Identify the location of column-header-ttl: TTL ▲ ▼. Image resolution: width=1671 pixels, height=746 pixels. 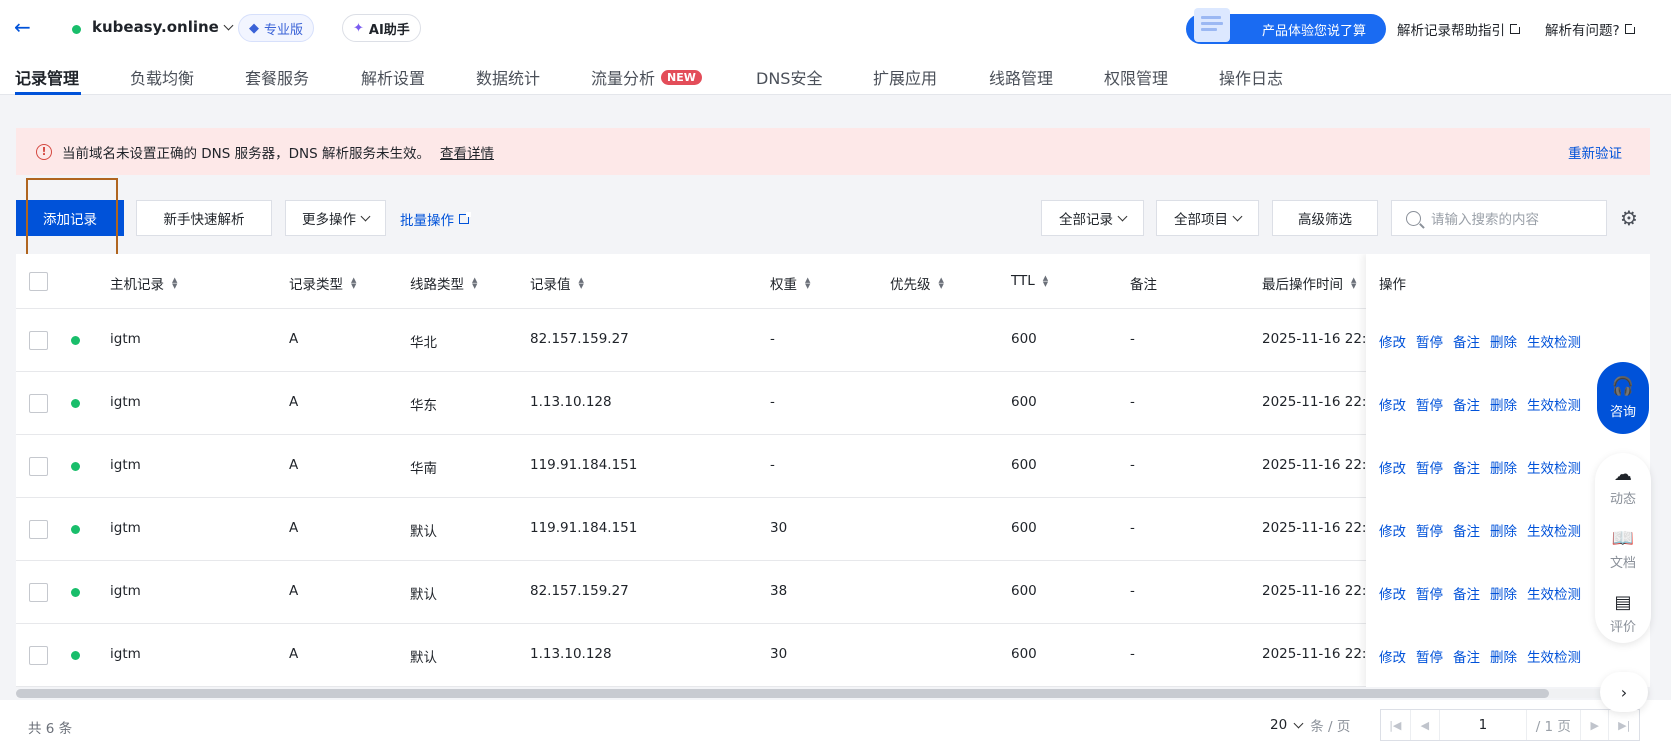
(1029, 281).